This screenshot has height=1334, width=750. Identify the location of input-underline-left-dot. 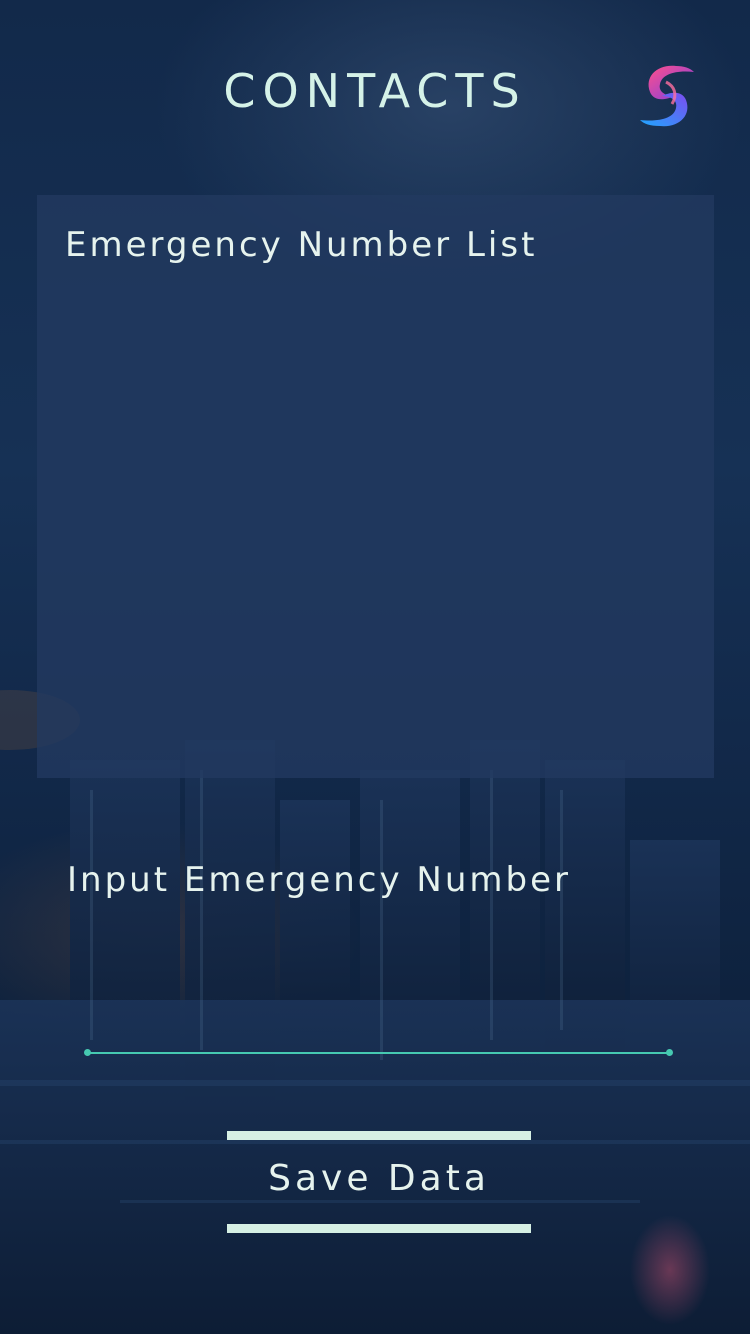
(87, 1052).